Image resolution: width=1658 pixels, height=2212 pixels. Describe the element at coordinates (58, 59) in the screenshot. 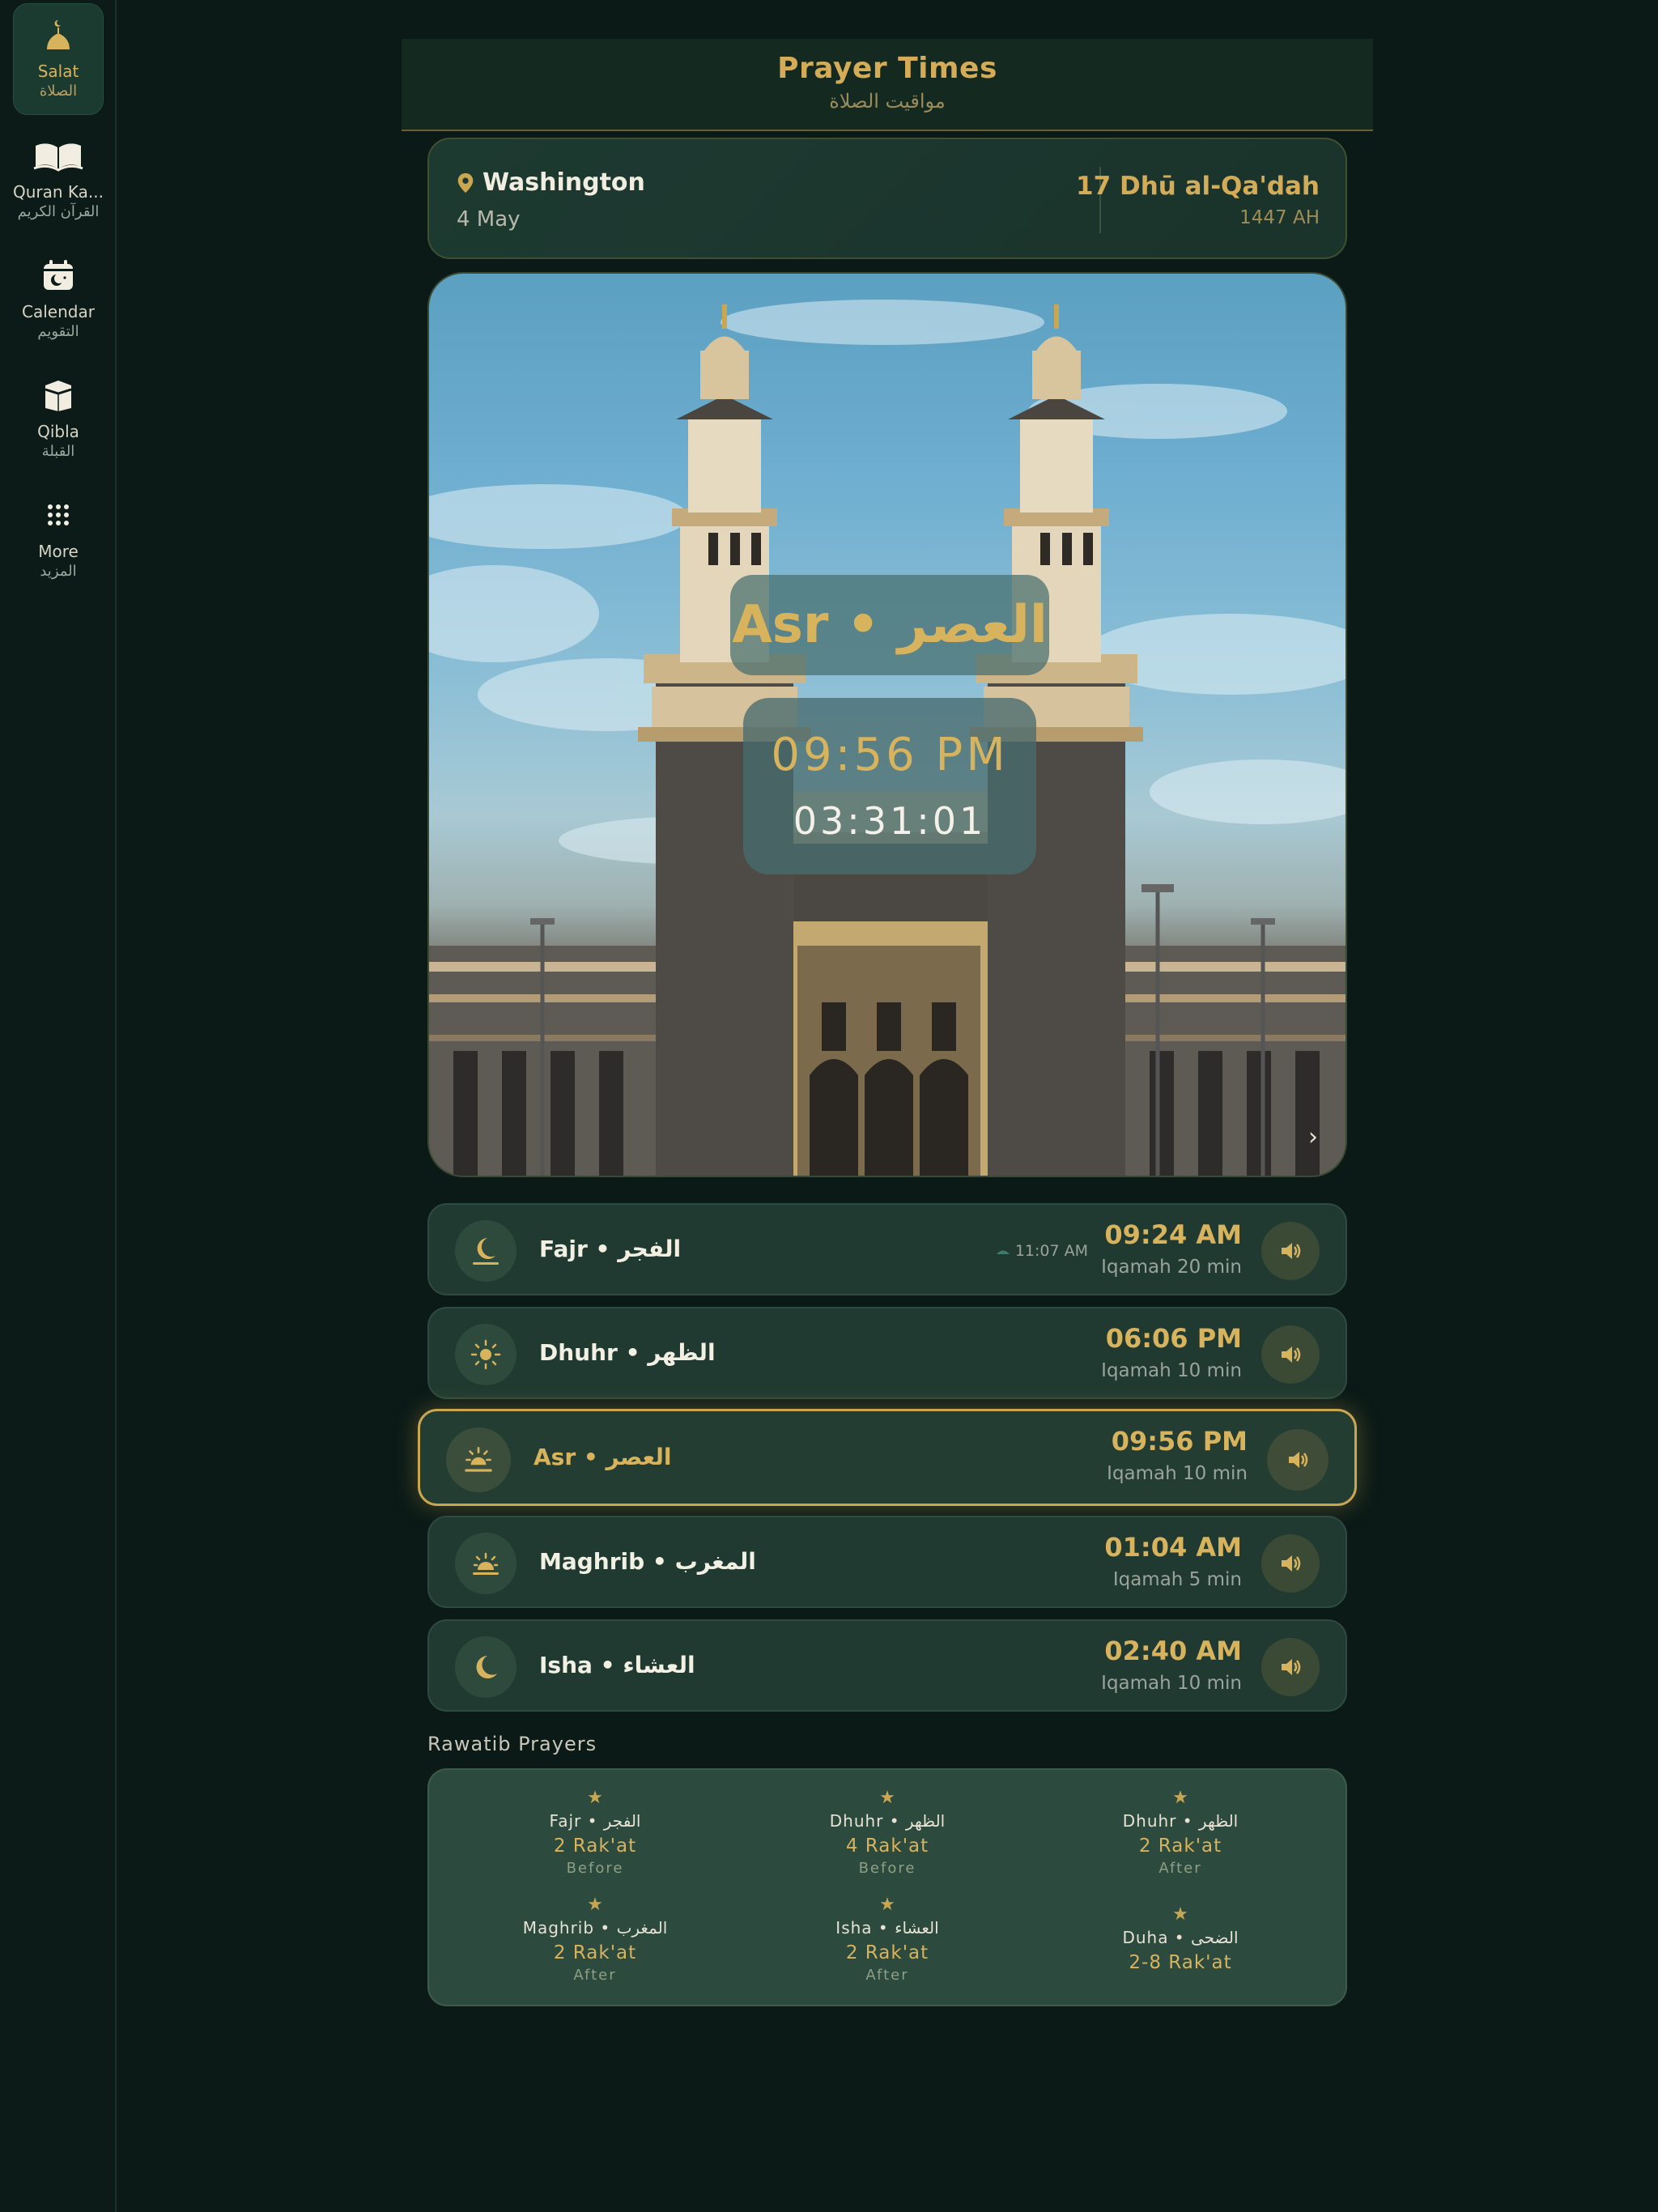

I see `sidebar-item-salat: Salat الصلاة` at that location.